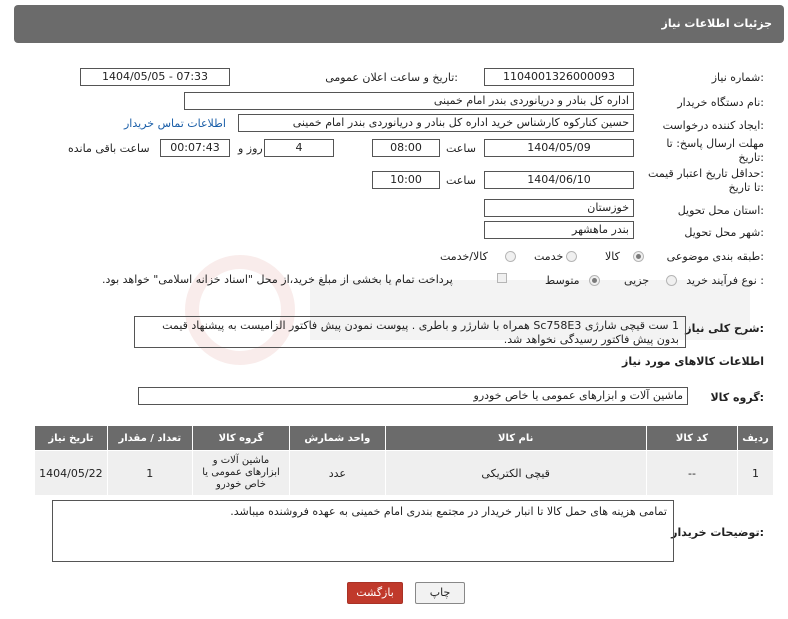  What do you see at coordinates (720, 210) in the screenshot?
I see `province-label: استان محل تحویل:` at bounding box center [720, 210].